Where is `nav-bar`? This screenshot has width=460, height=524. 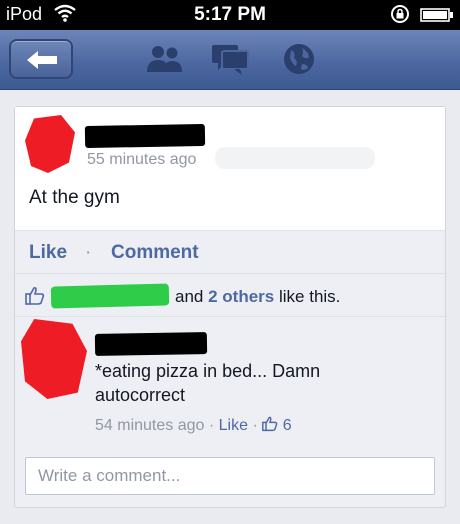
nav-bar is located at coordinates (230, 60).